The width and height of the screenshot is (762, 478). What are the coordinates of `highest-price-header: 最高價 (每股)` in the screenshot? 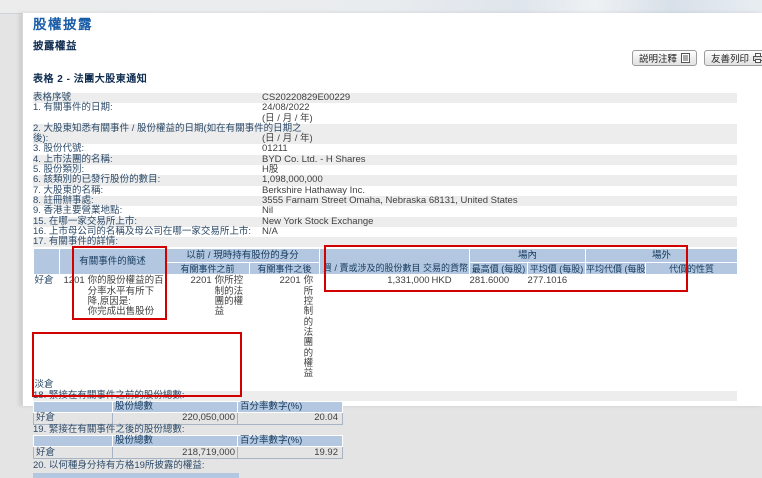 It's located at (499, 269).